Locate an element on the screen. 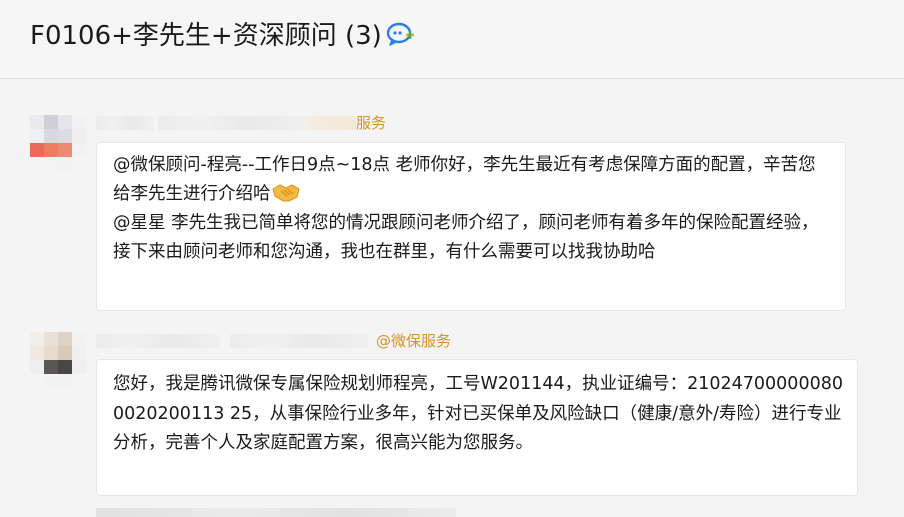 This screenshot has width=904, height=517. sender-tag: @微保服务 is located at coordinates (414, 341).